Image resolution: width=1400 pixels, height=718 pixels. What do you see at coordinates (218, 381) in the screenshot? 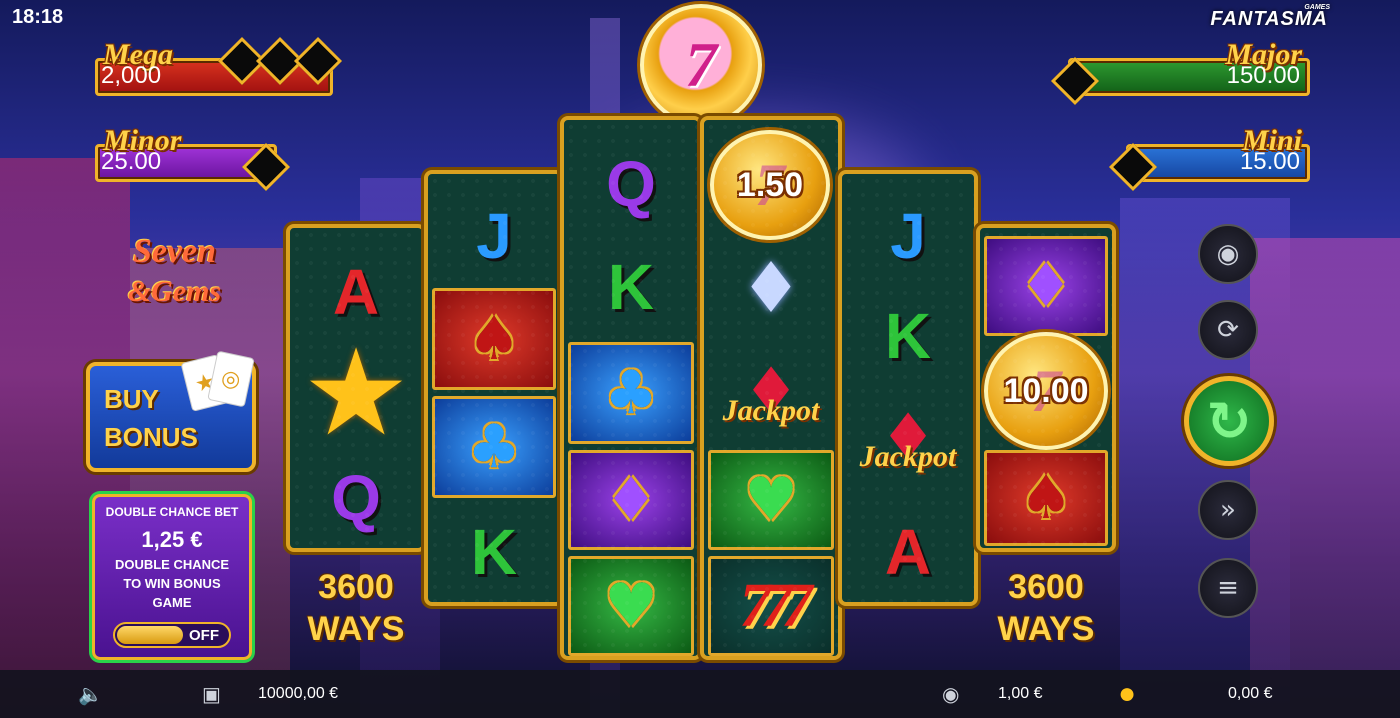
I see `cards-icon: ★ ◎` at bounding box center [218, 381].